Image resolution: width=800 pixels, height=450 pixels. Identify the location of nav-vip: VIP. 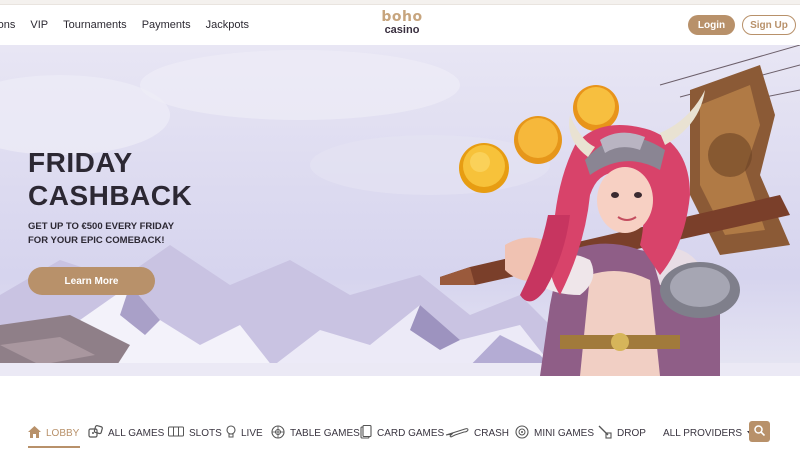
(39, 25).